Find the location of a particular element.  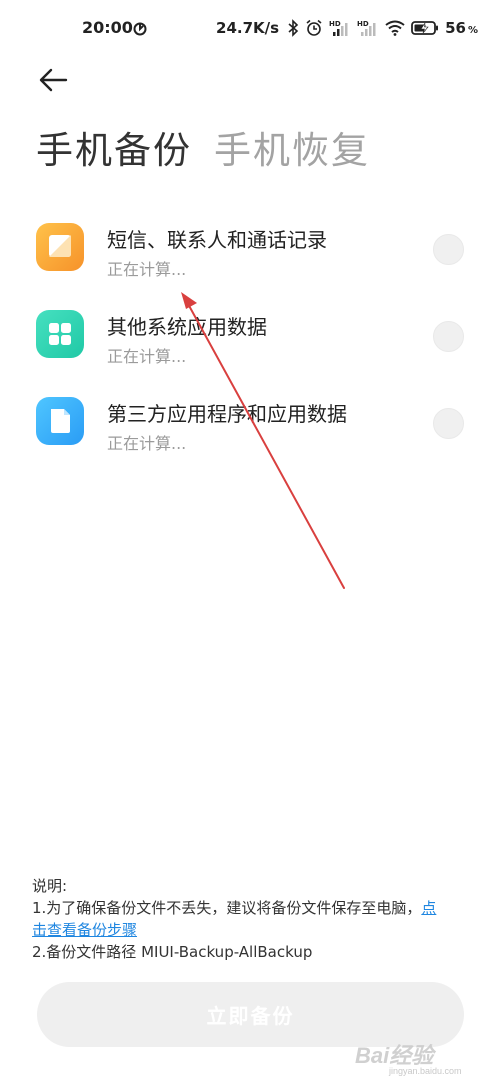

net-speed: 24.7K/s is located at coordinates (248, 28).